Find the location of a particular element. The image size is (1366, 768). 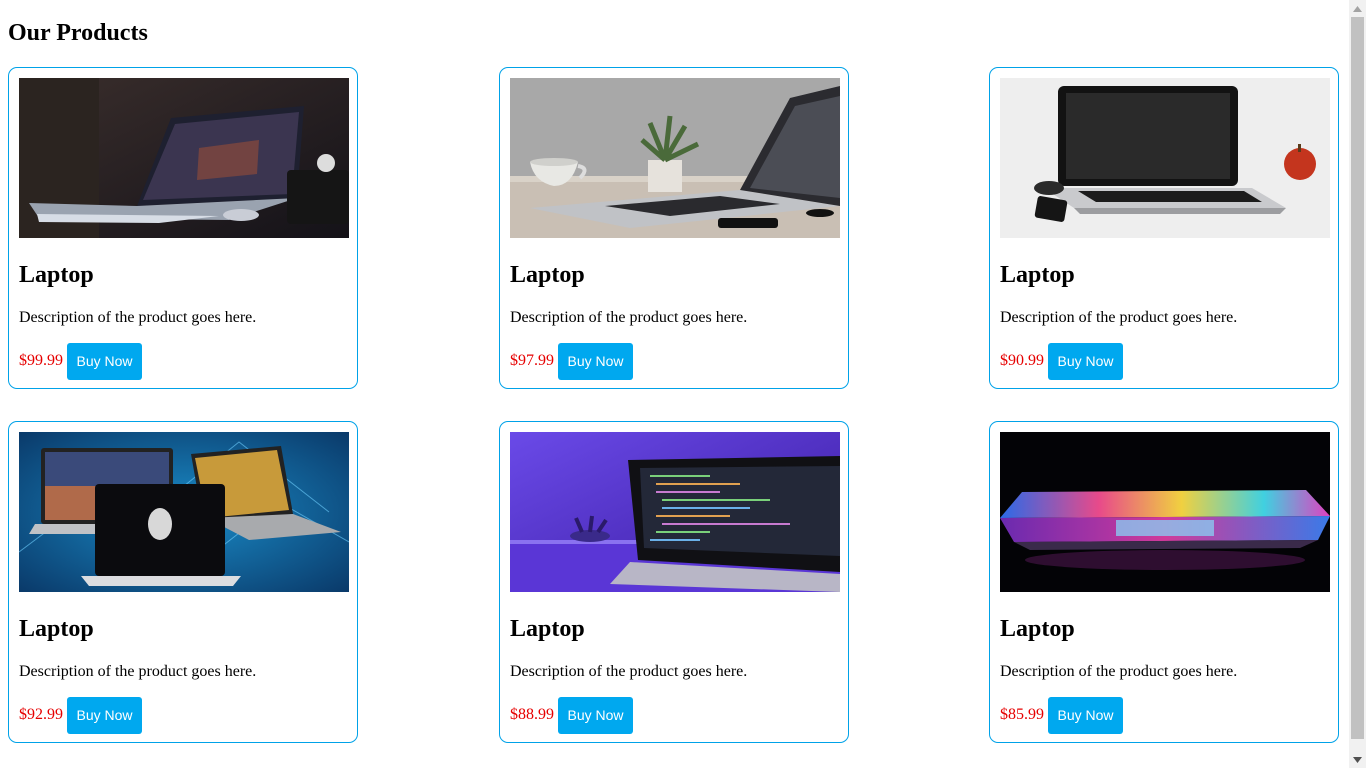

purple-code-laptop-photo is located at coordinates (675, 512).